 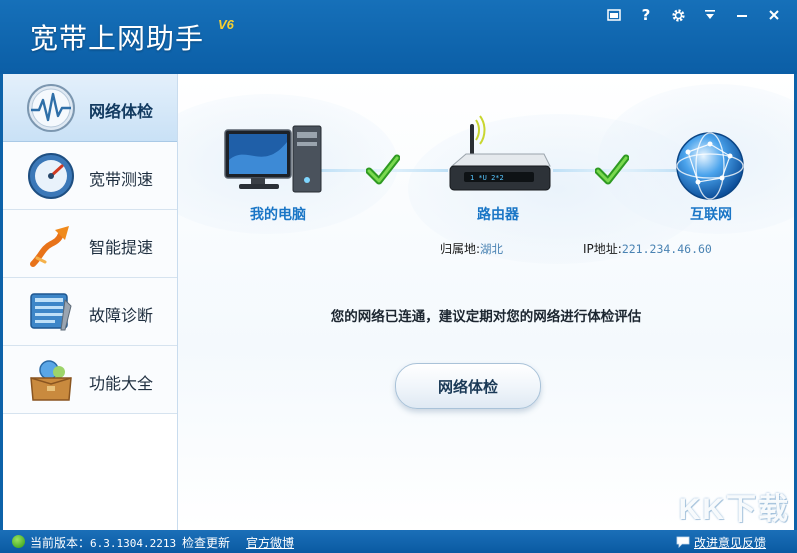 I want to click on sidebar-item-network-checkup: 网络体检, so click(x=90, y=108).